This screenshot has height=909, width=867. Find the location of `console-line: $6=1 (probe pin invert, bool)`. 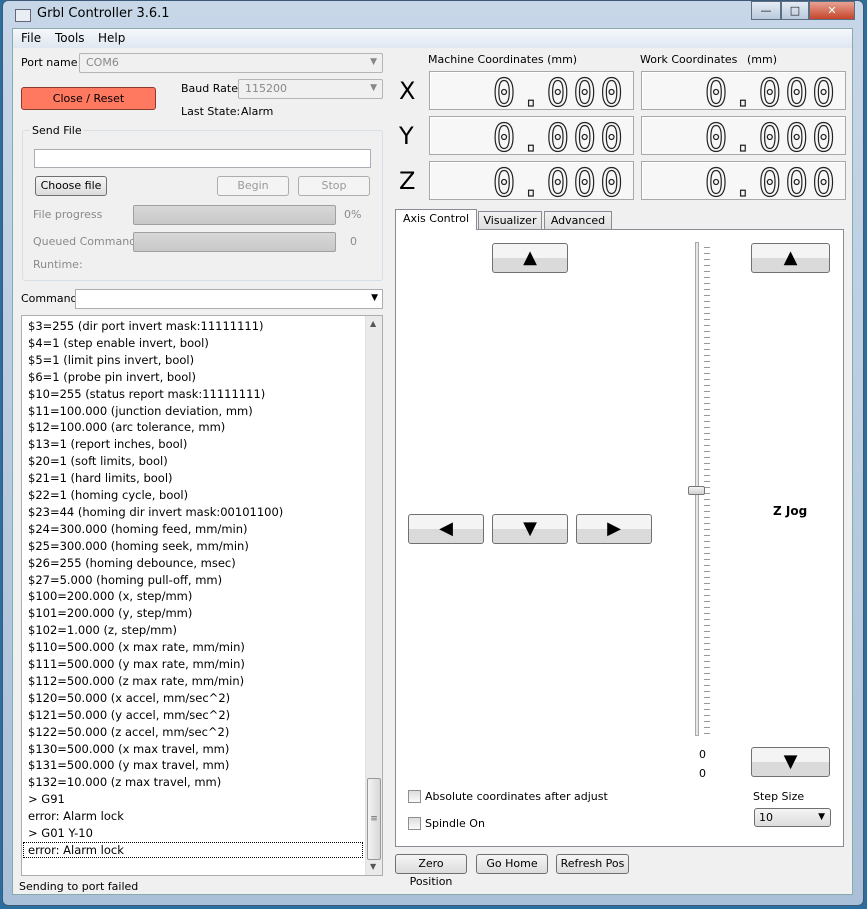

console-line: $6=1 (probe pin invert, bool) is located at coordinates (112, 376).